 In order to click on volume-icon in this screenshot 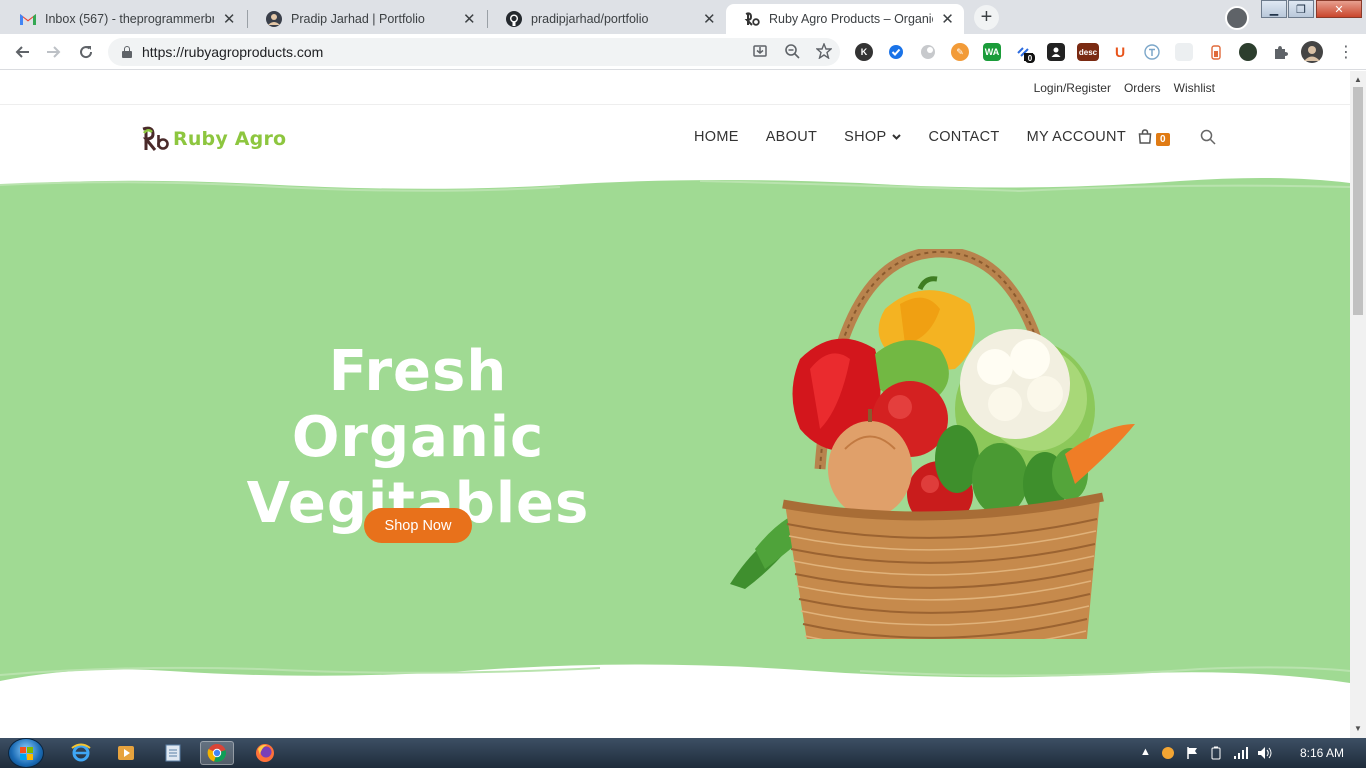, I will do `click(1265, 753)`.